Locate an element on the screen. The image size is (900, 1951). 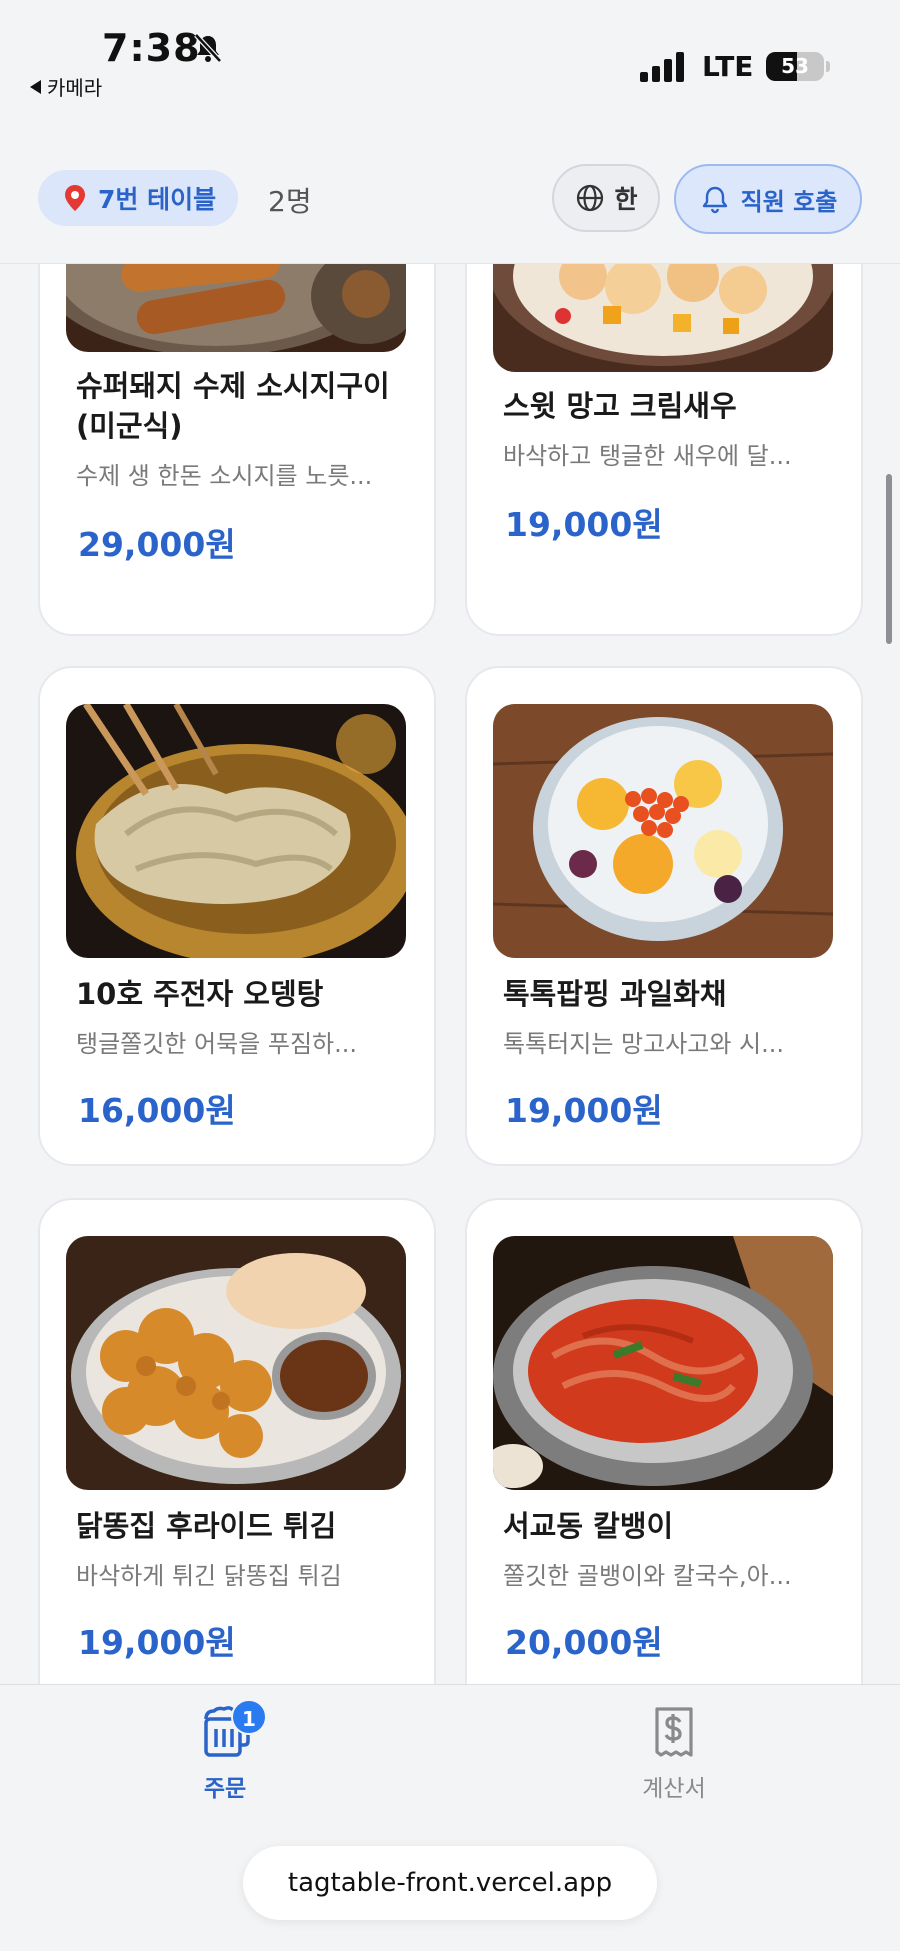
menu-card: 스윗 망고 크림새우 바삭하고 탱글한 새우에 달... 19,000원 is located at coordinates (664, 450).